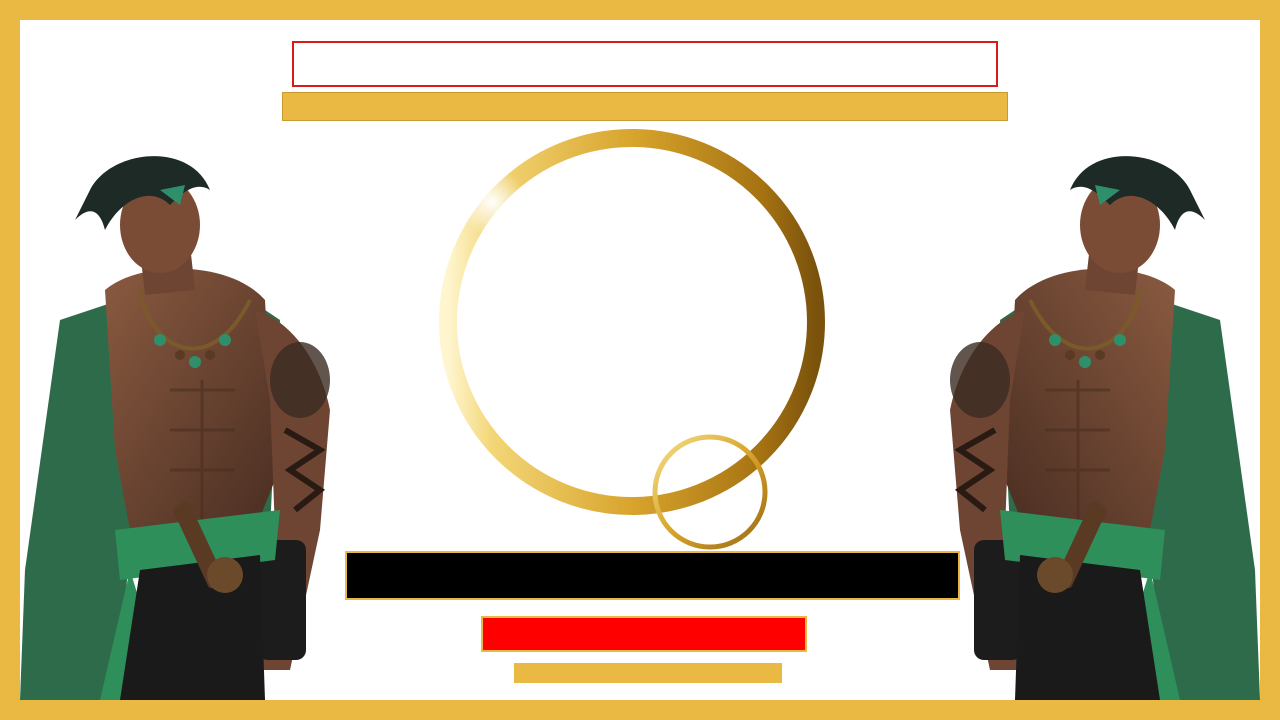 Image resolution: width=1280 pixels, height=720 pixels. Describe the element at coordinates (645, 106) in the screenshot. I see `subtitle-bar` at that location.